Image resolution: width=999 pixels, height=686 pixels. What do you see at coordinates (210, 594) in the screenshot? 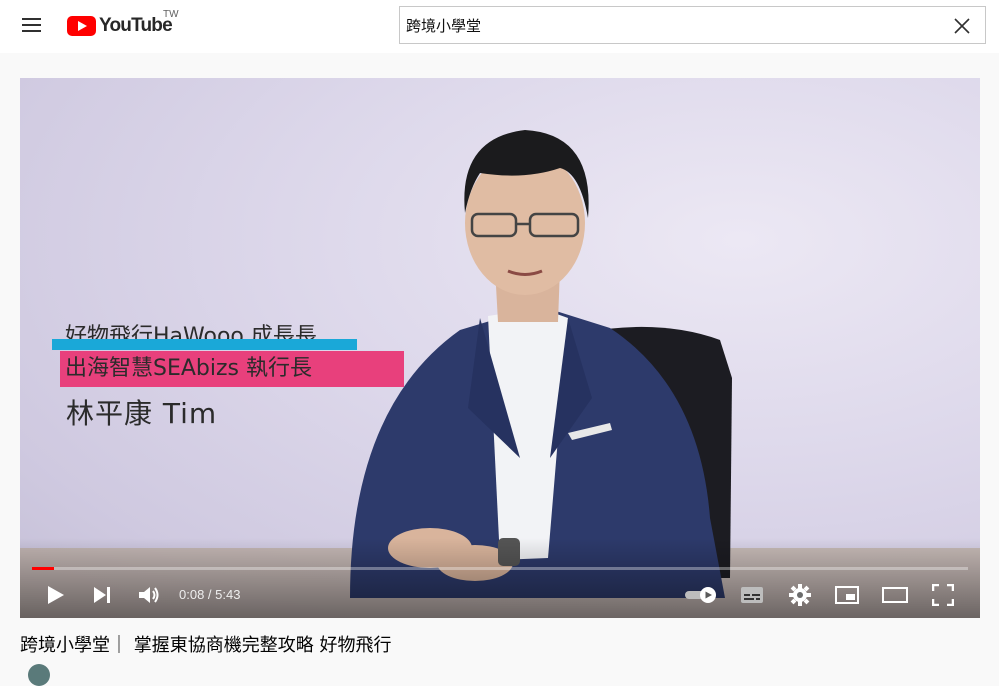
I see `time-display: 0:08 / 5:43` at bounding box center [210, 594].